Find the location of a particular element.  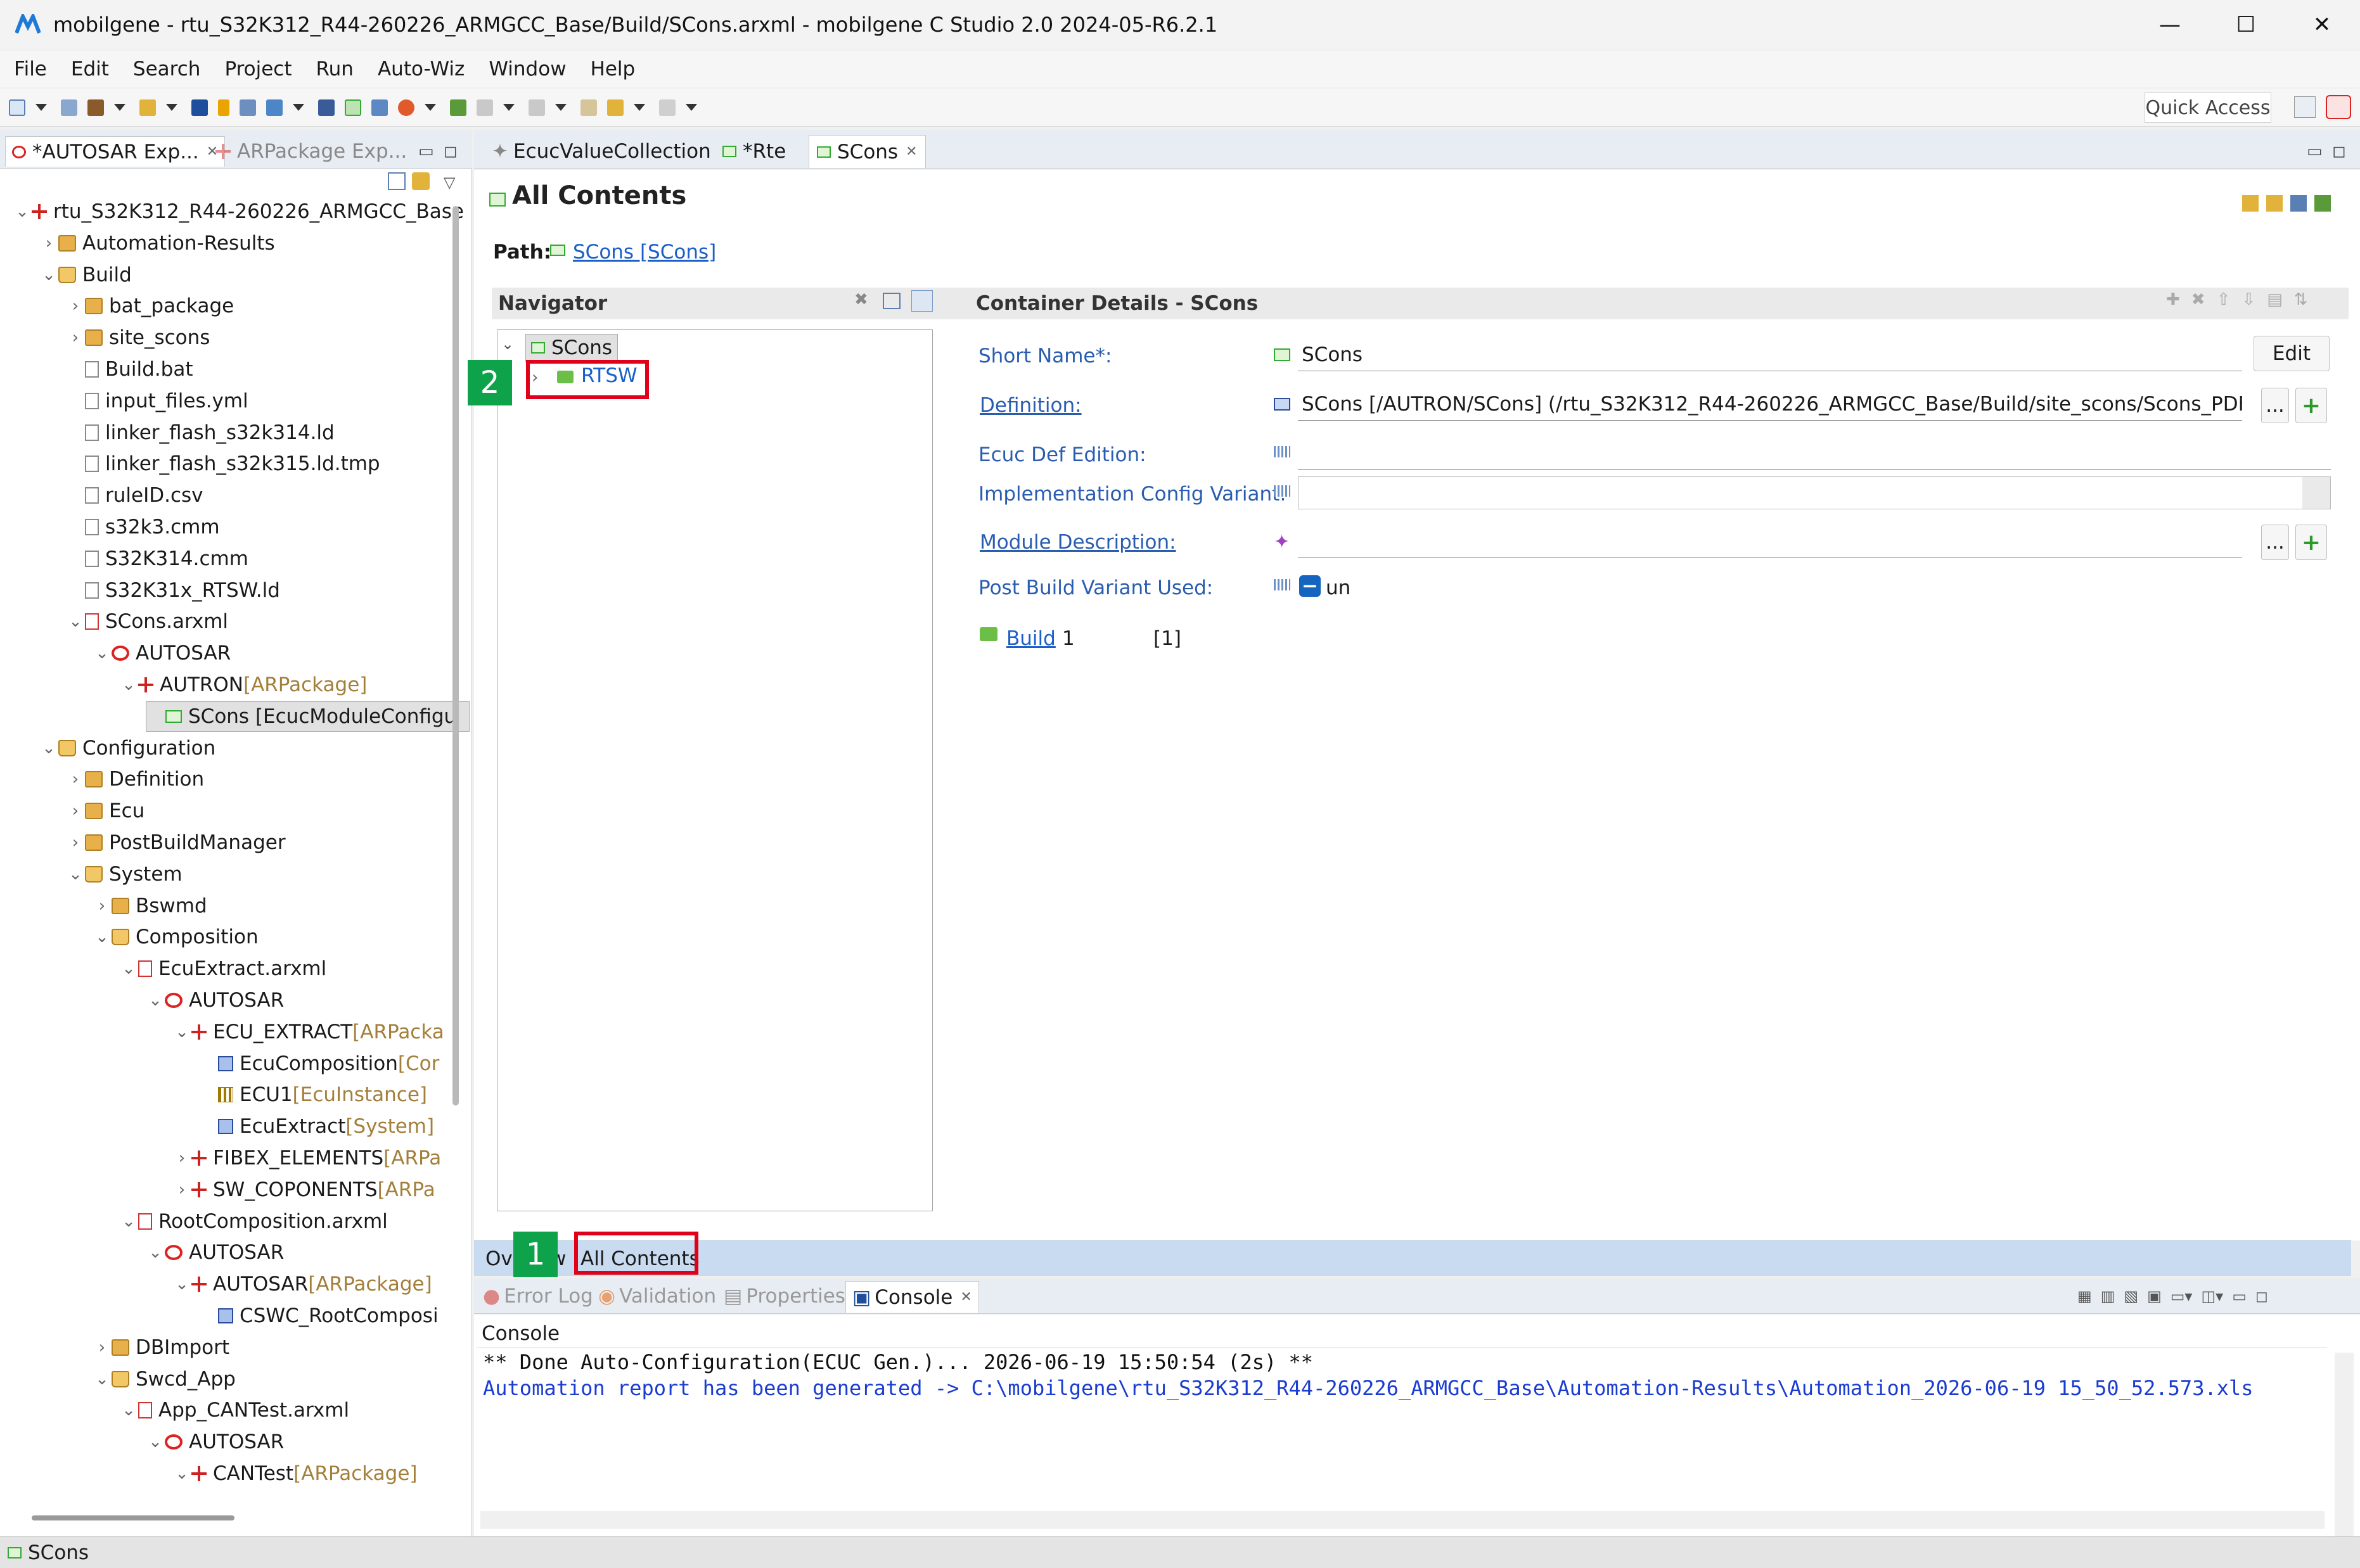

tree-item: s32k3.cmm is located at coordinates (143, 527).